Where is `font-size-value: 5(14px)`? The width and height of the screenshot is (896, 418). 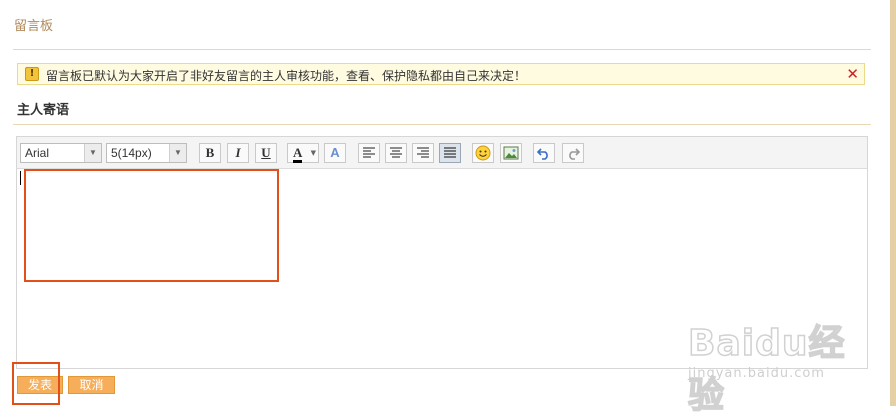
font-size-value: 5(14px) is located at coordinates (131, 153).